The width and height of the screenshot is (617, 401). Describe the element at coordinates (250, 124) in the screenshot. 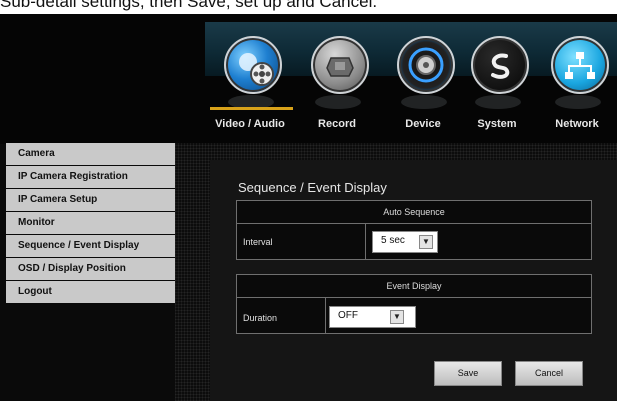

I see `nav-video-audio-label: Video / Audio` at that location.